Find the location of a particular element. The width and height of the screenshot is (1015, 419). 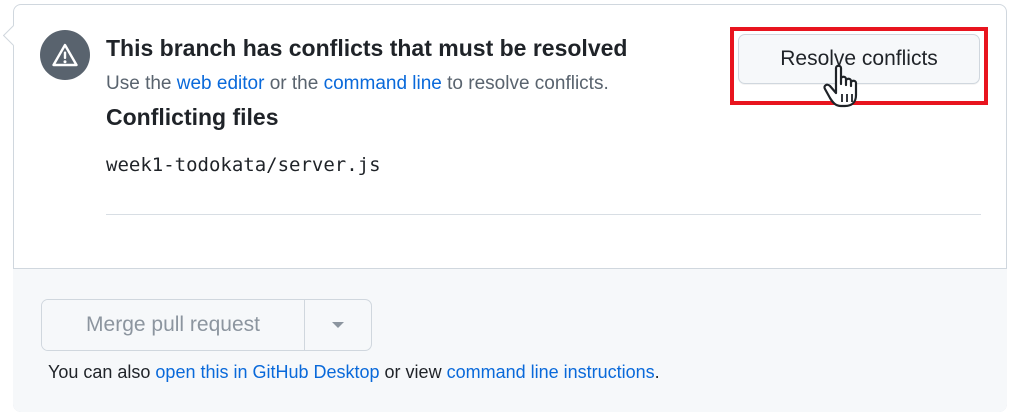

footer-prefix: You can also is located at coordinates (102, 372).